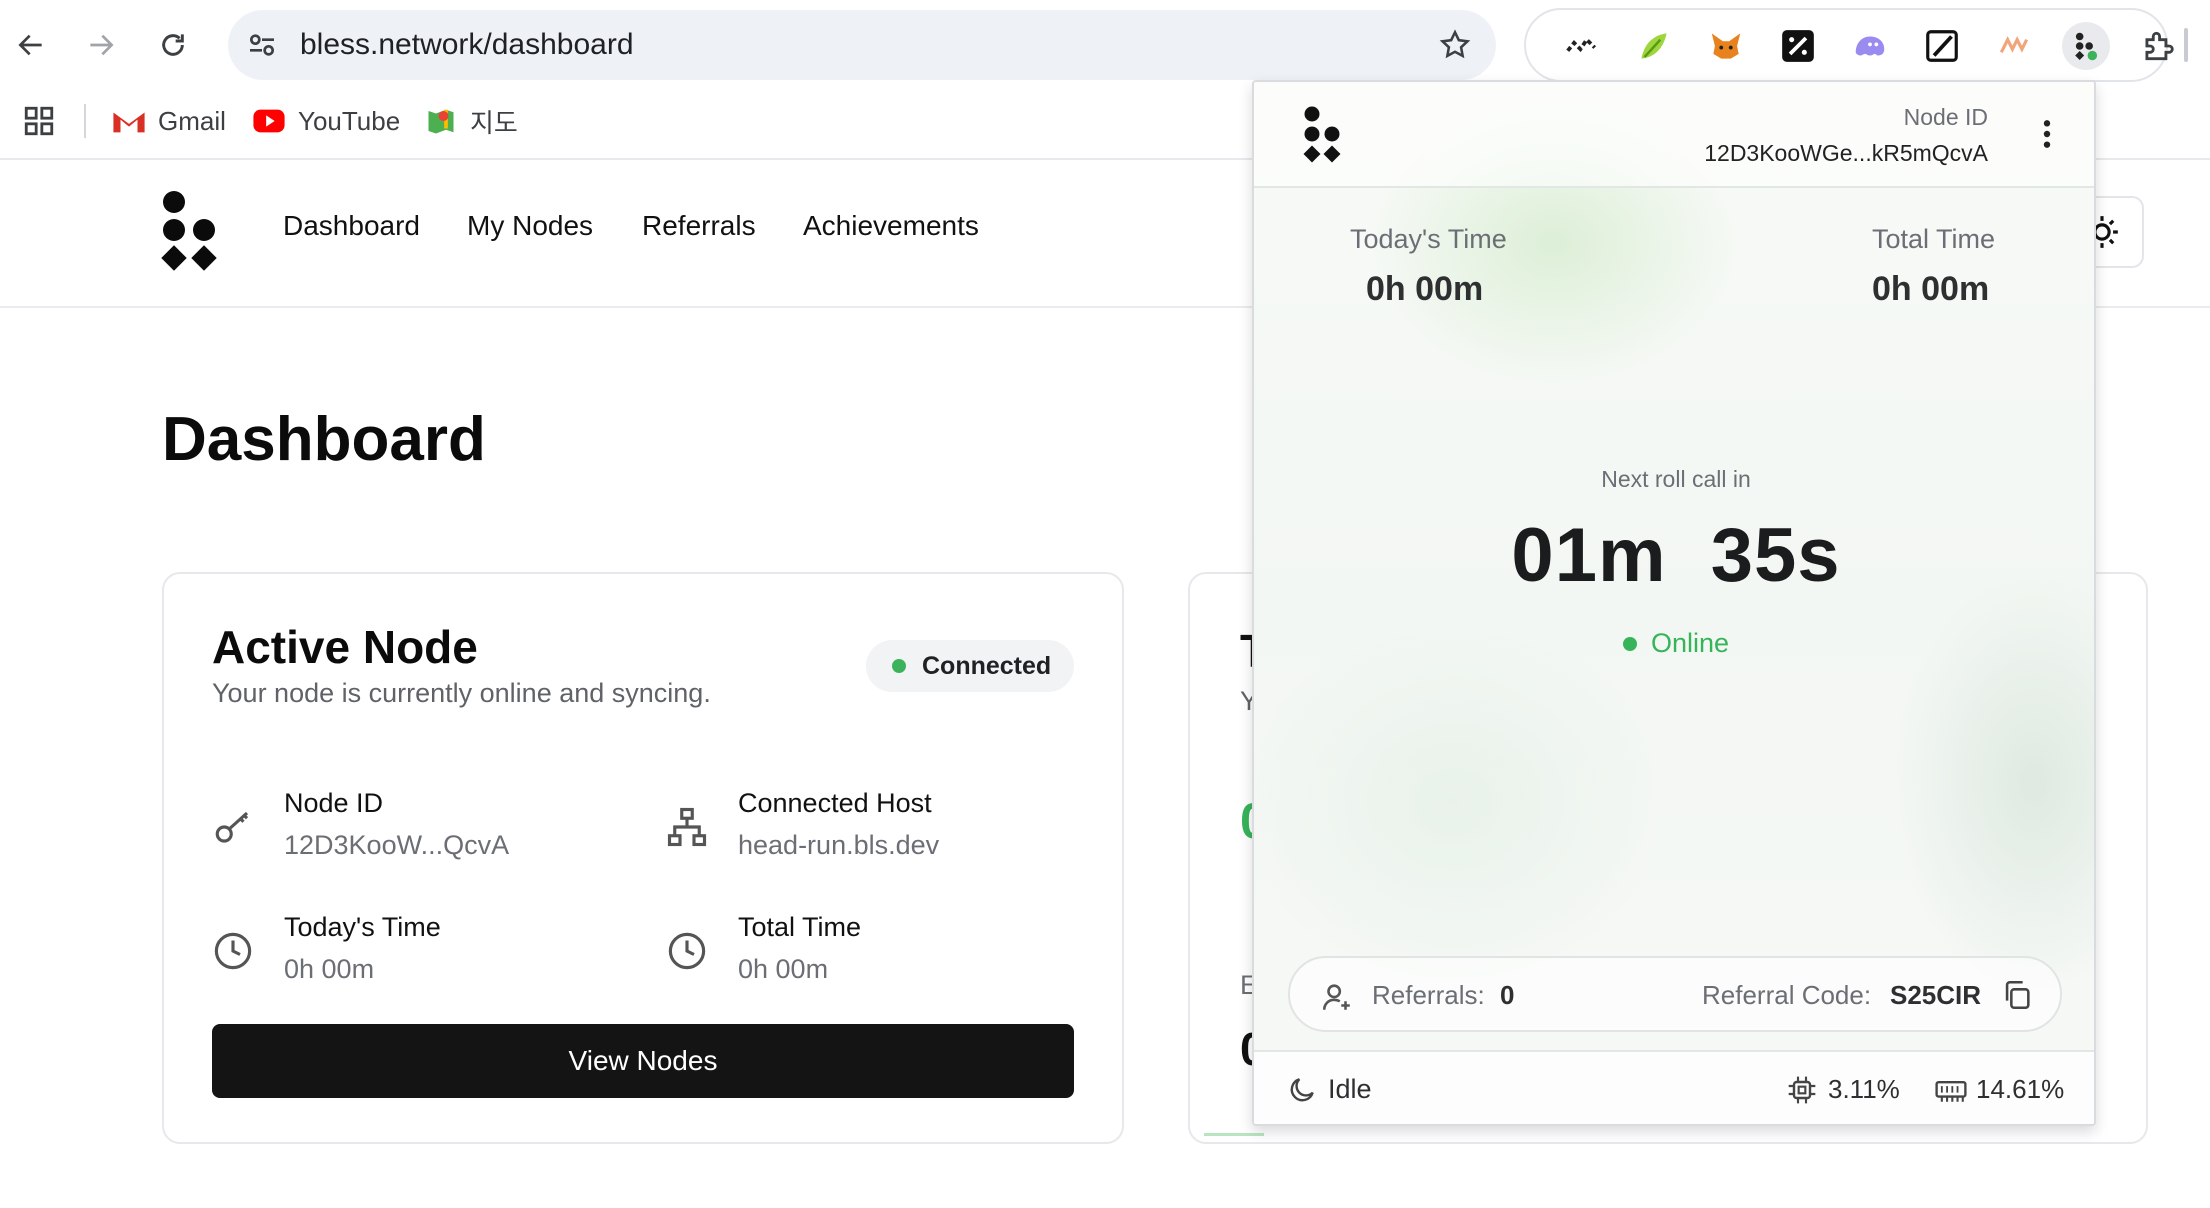 This screenshot has width=2210, height=1208. Describe the element at coordinates (351, 226) in the screenshot. I see `nav-dashboard: Dashboard` at that location.